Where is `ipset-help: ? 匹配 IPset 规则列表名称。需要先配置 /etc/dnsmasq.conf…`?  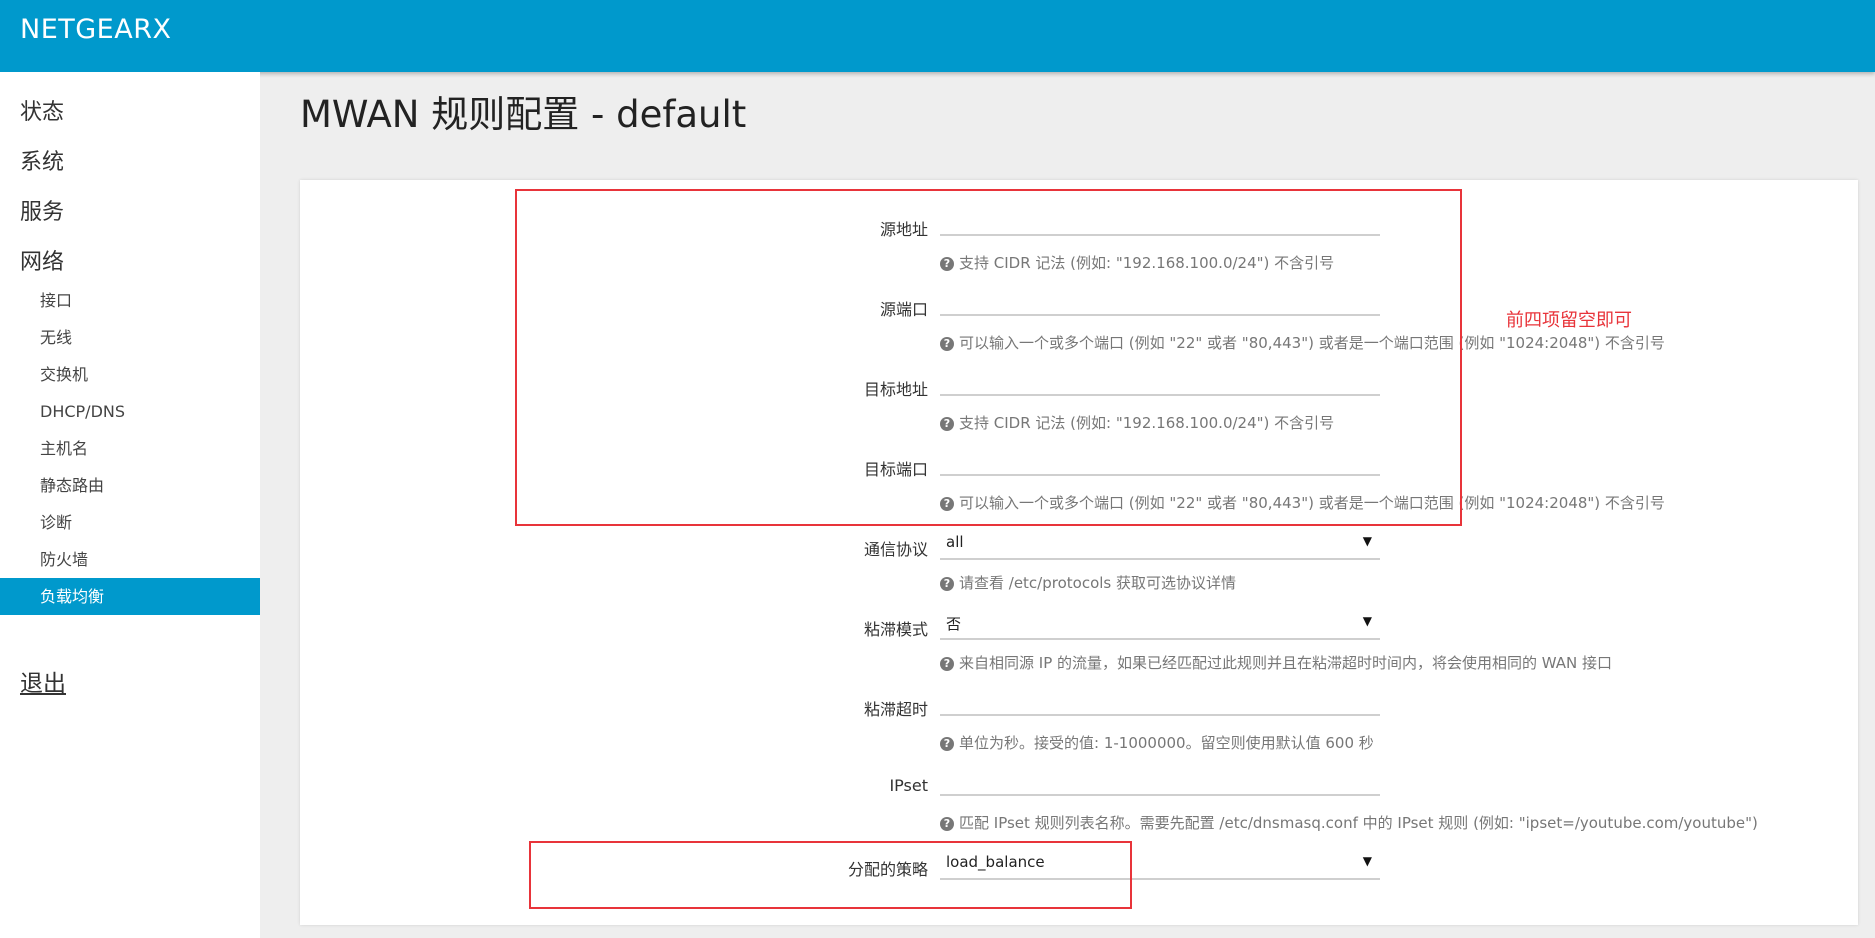 ipset-help: ? 匹配 IPset 规则列表名称。需要先配置 /etc/dnsmasq.conf… is located at coordinates (1349, 822).